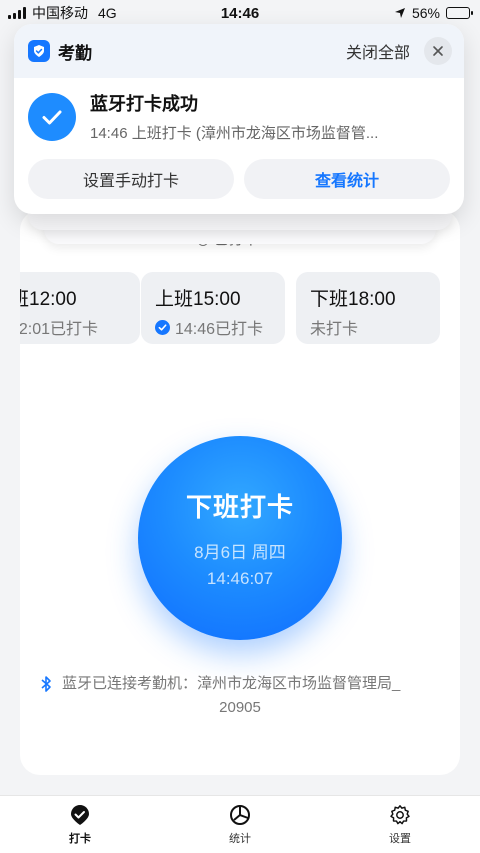 This screenshot has height=853, width=480. What do you see at coordinates (438, 51) in the screenshot?
I see `close-icon` at bounding box center [438, 51].